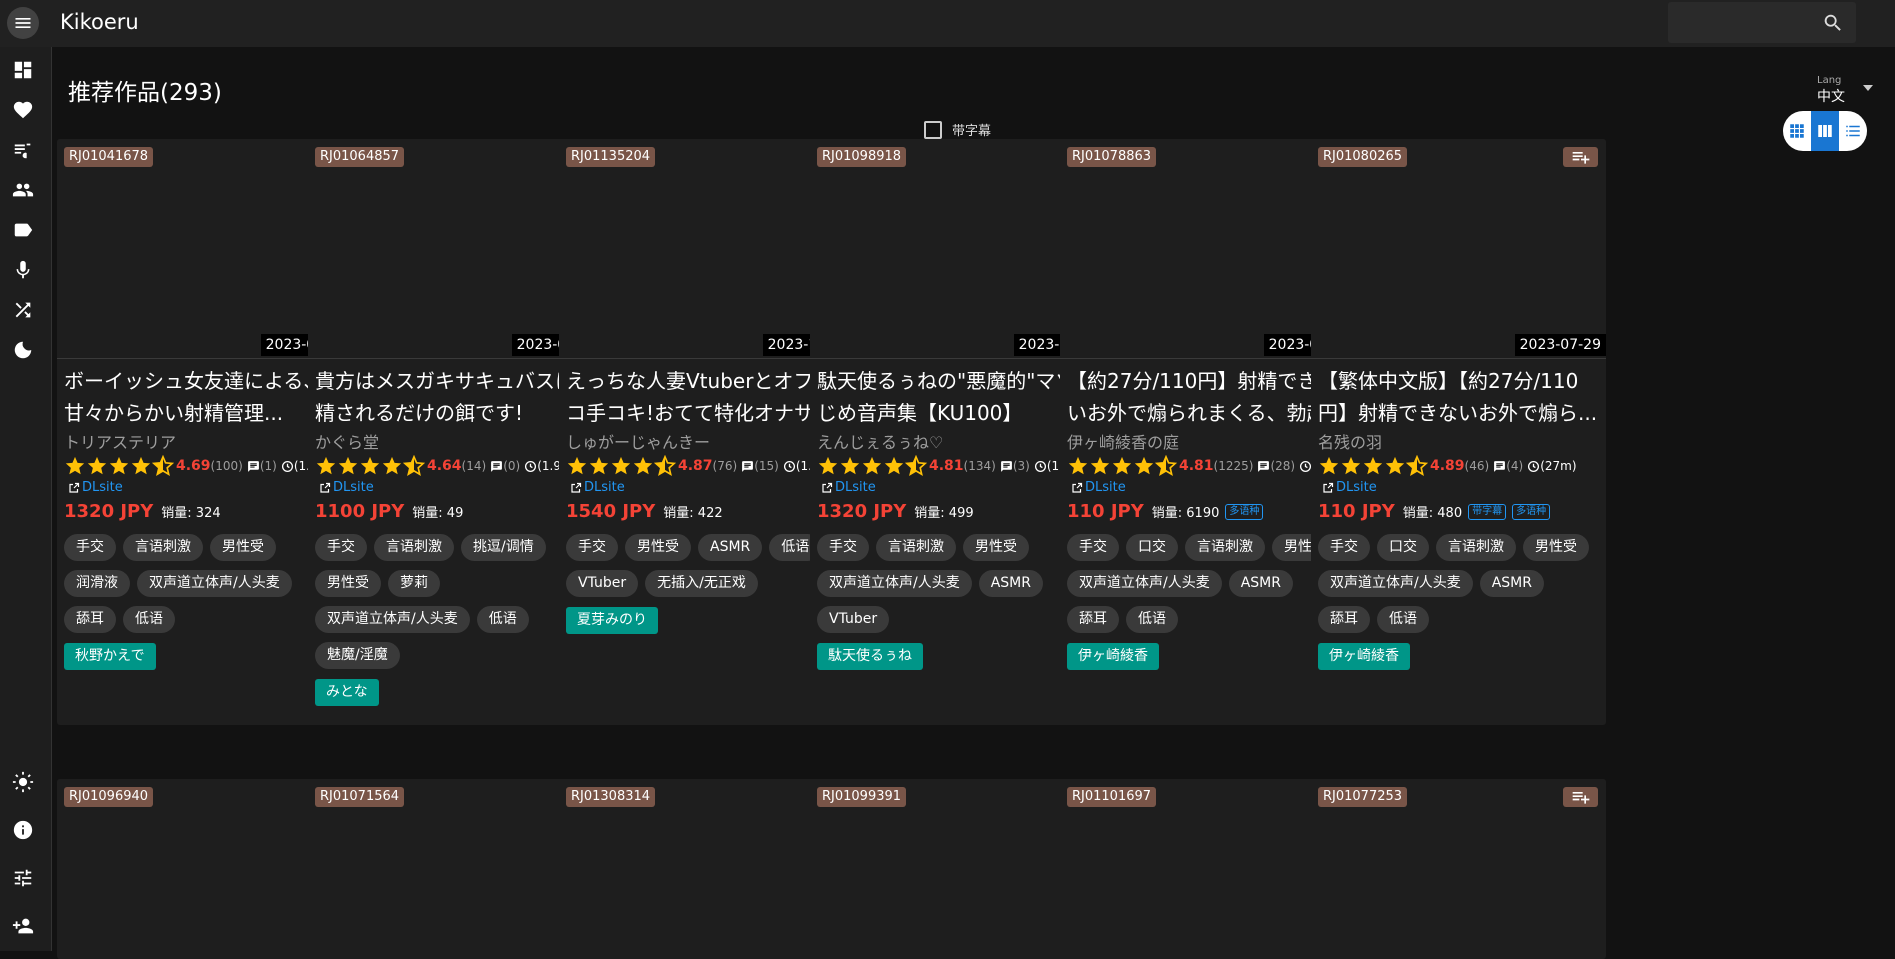 The width and height of the screenshot is (1895, 959). What do you see at coordinates (163, 466) in the screenshot?
I see `star-half-icon` at bounding box center [163, 466].